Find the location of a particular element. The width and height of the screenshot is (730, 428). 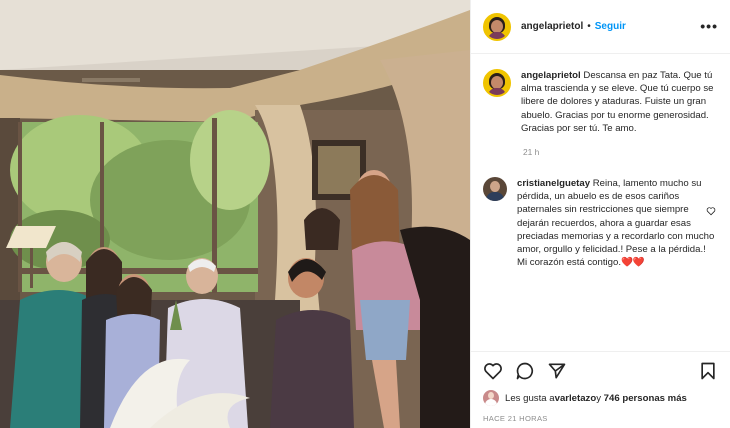

post-timestamp: HACE 21 HORAS is located at coordinates (600, 418).